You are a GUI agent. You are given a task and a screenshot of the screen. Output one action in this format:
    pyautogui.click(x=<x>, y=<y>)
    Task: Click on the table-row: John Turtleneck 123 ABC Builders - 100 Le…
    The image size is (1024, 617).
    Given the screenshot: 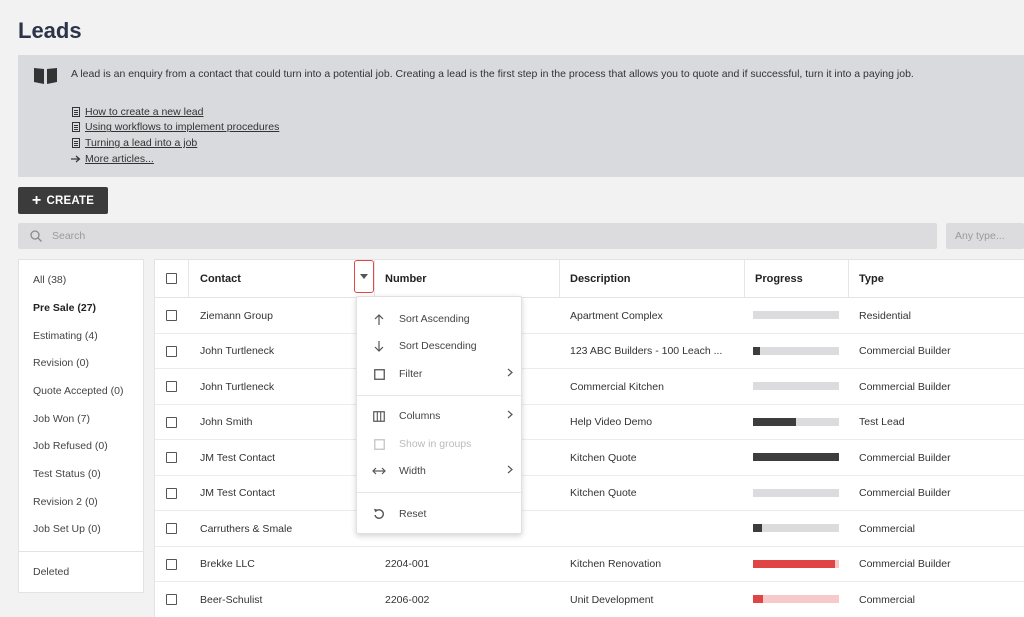 What is the action you would take?
    pyautogui.click(x=589, y=351)
    